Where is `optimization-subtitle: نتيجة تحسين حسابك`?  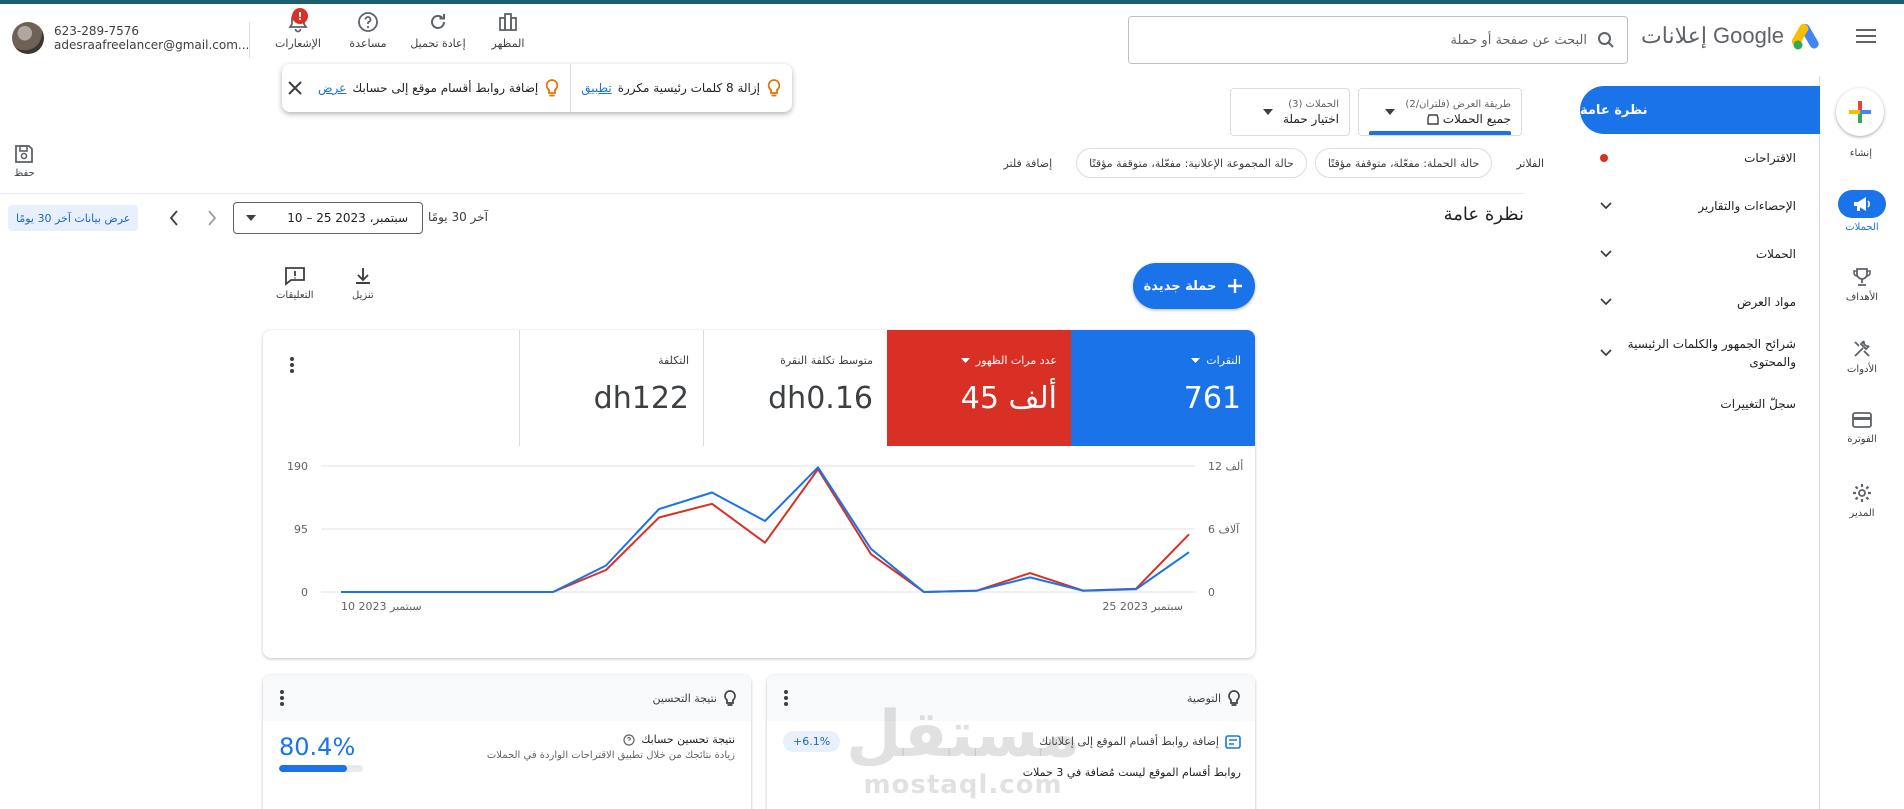 optimization-subtitle: نتيجة تحسين حسابك is located at coordinates (688, 739).